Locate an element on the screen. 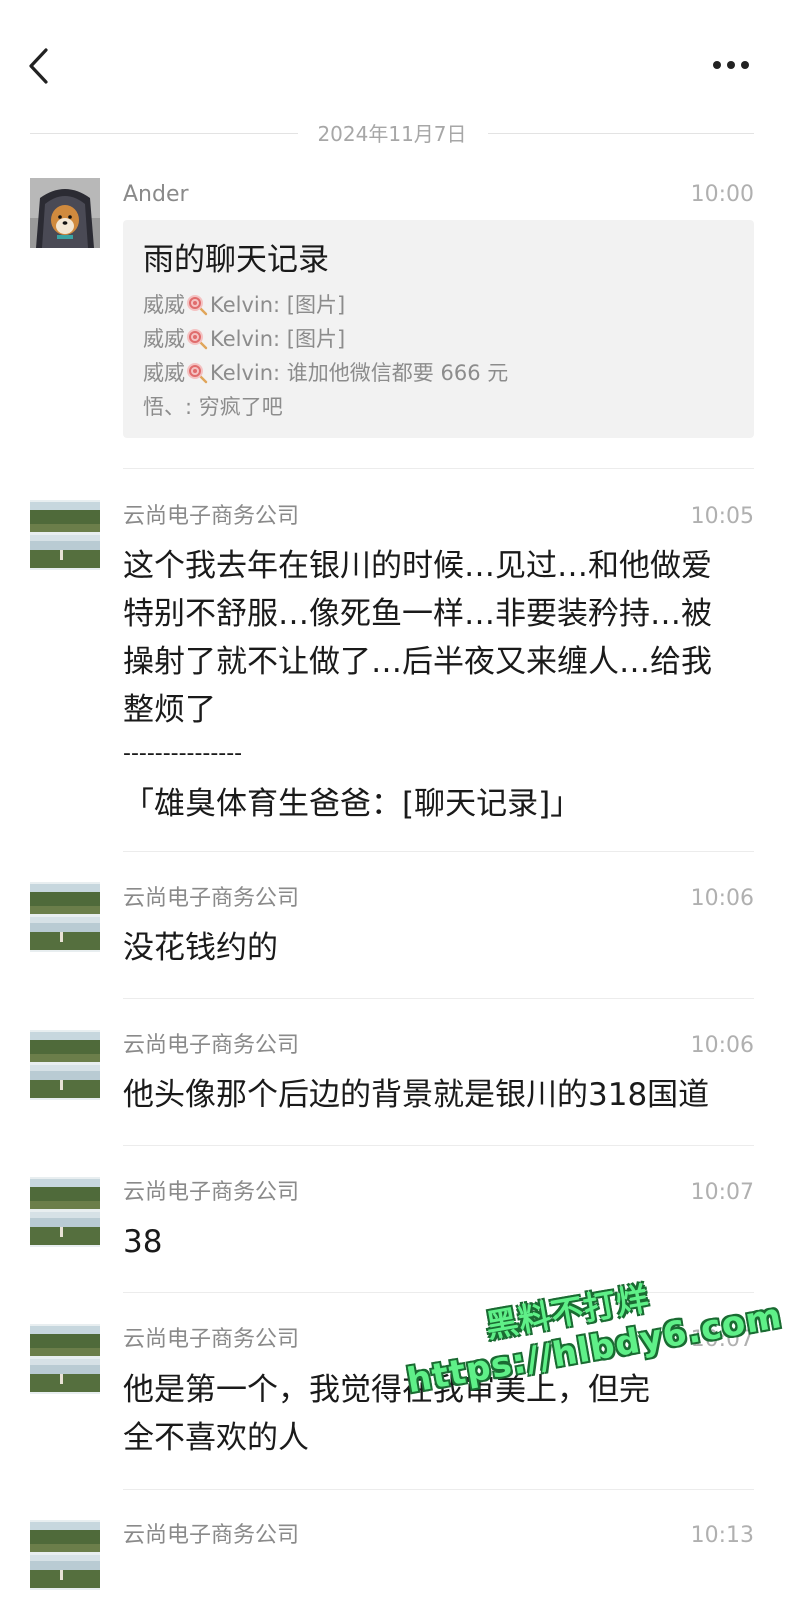 The image size is (800, 1597). sender-name: Ander is located at coordinates (156, 194).